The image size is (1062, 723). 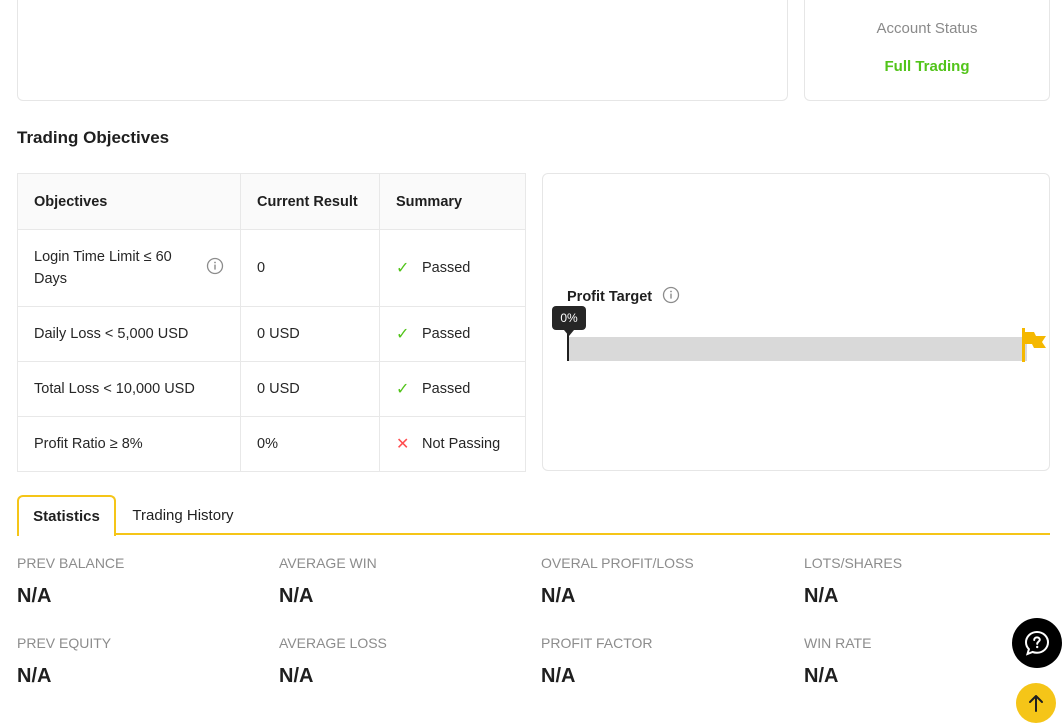 I want to click on stat-label: PROFIT FACTOR, so click(x=597, y=643).